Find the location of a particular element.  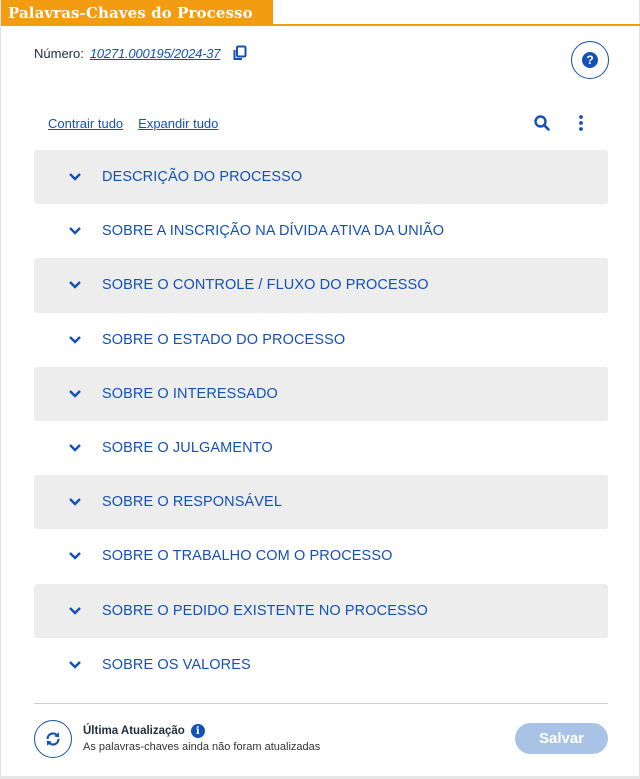

section-row: SOBRE O CONTROLE / FLUXO DO PROCESSO is located at coordinates (321, 285).